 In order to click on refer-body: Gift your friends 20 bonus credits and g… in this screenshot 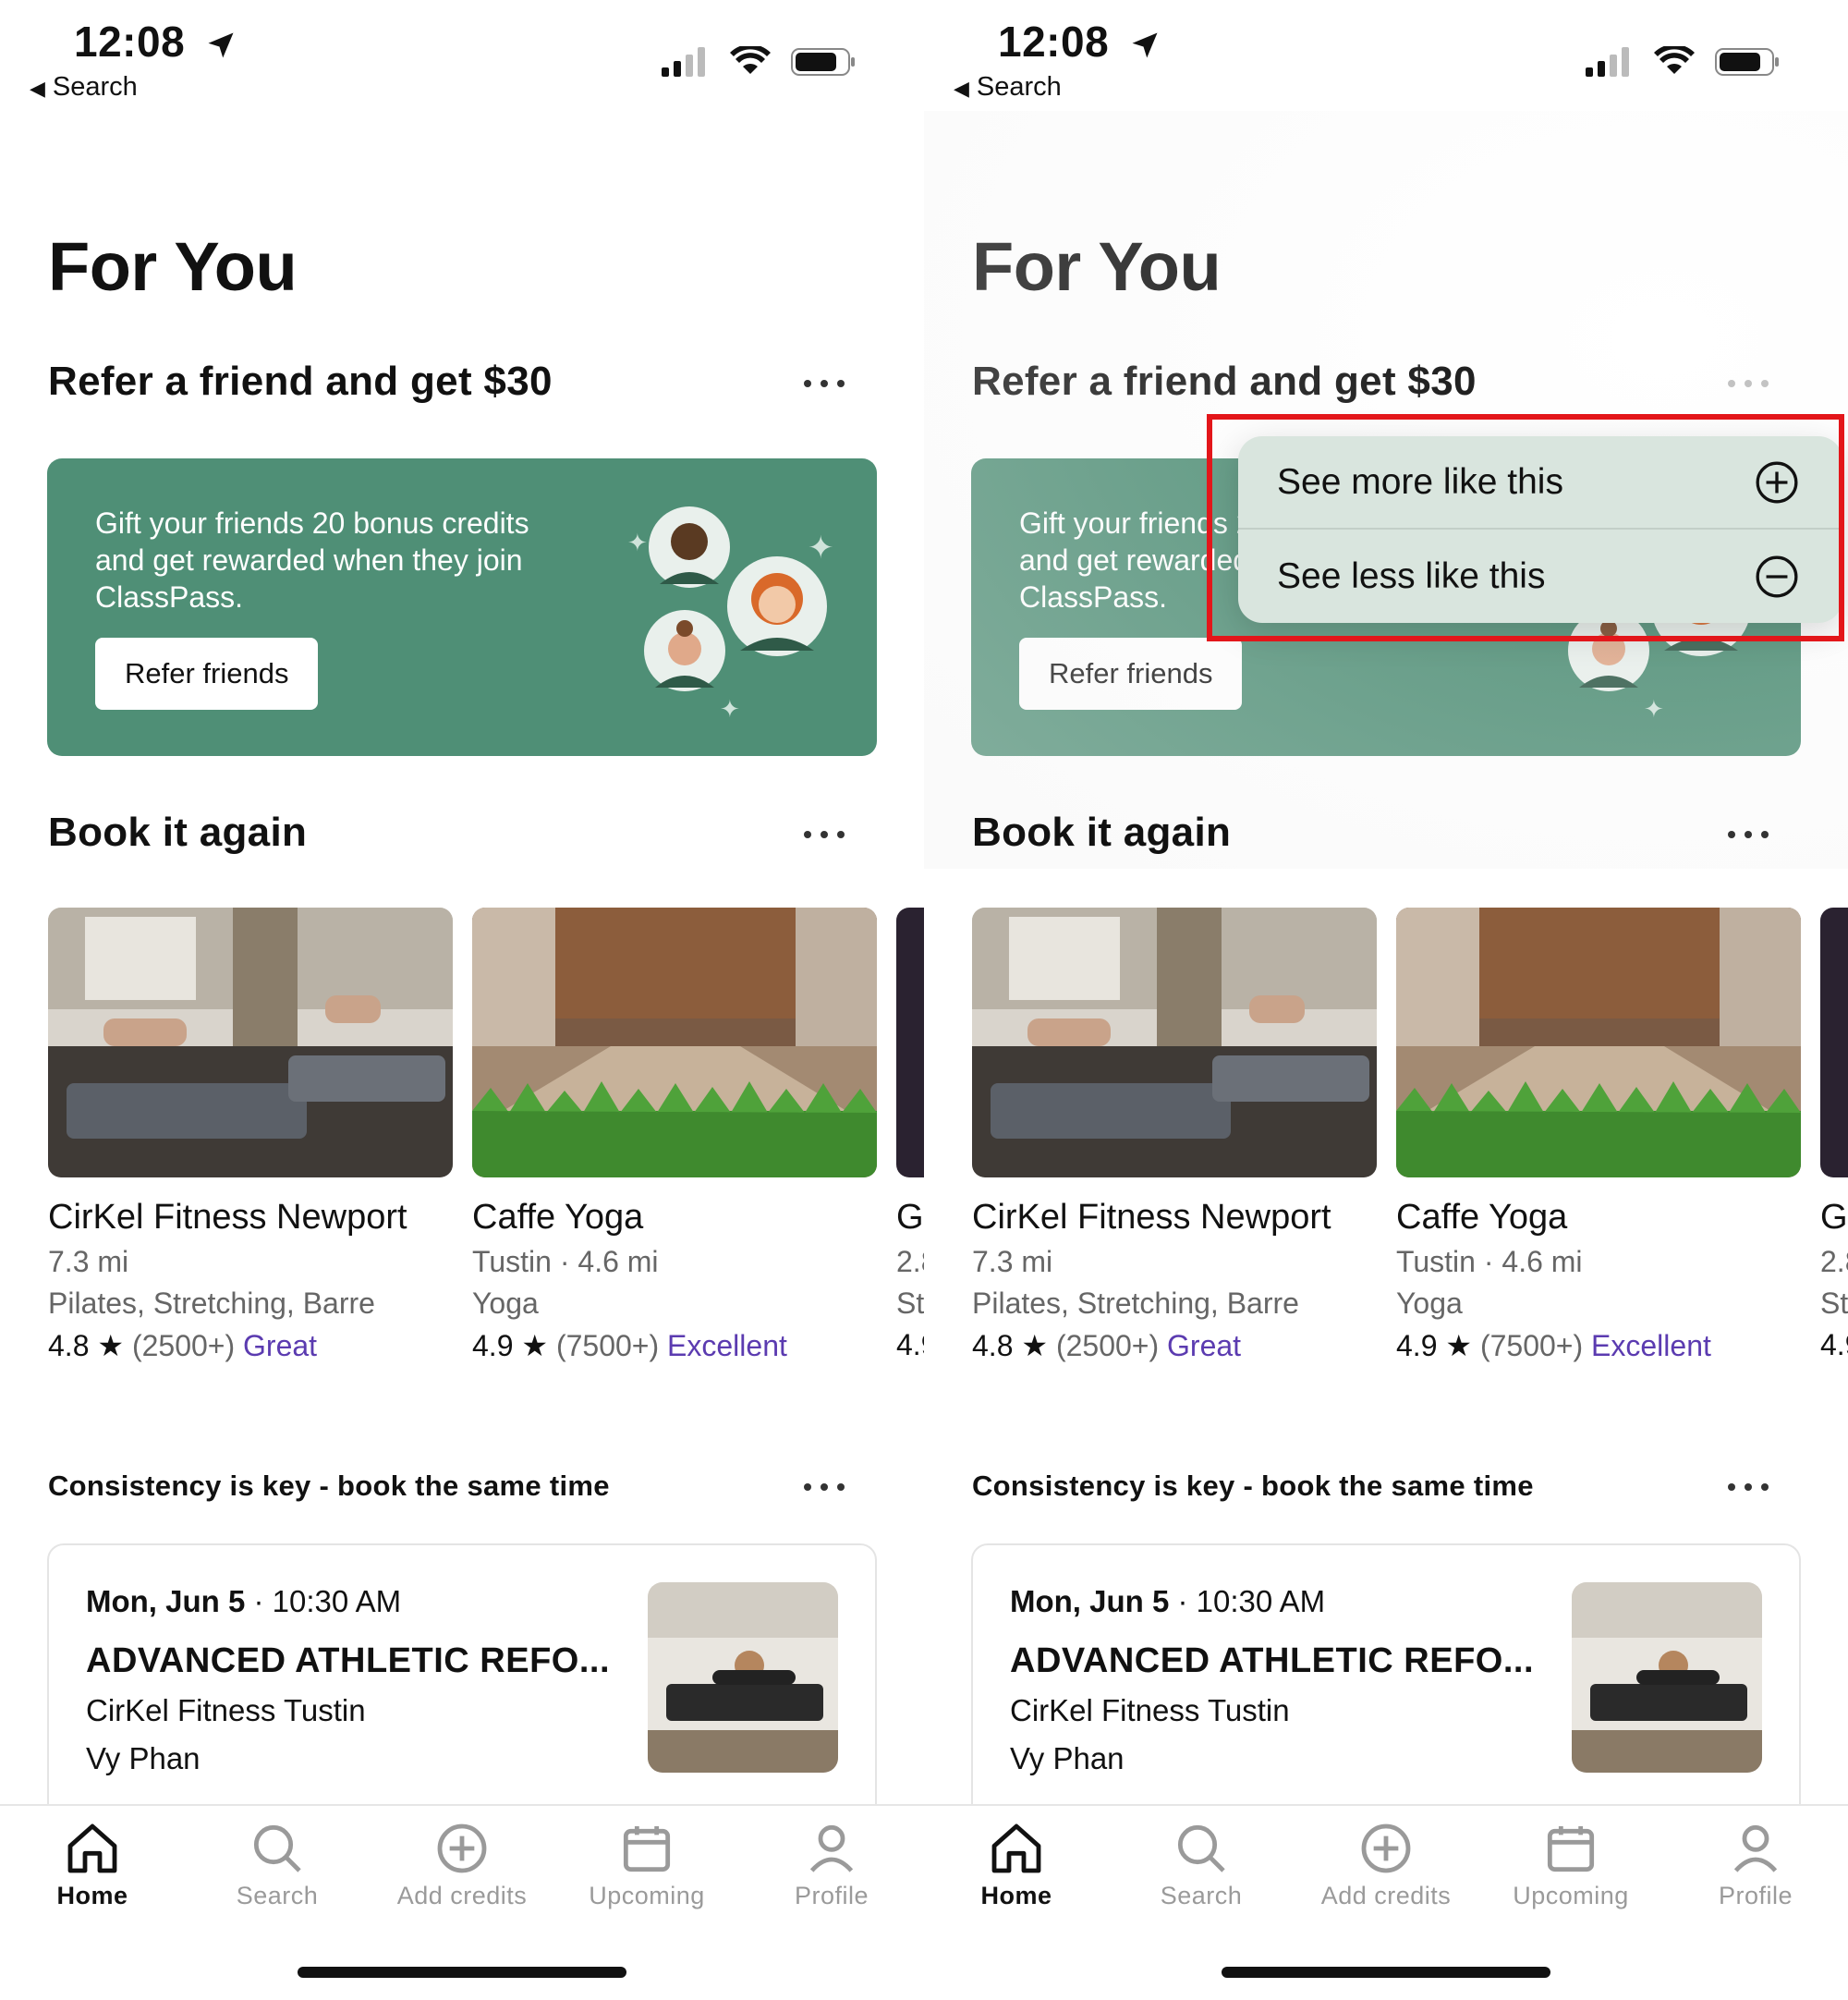, I will do `click(312, 560)`.